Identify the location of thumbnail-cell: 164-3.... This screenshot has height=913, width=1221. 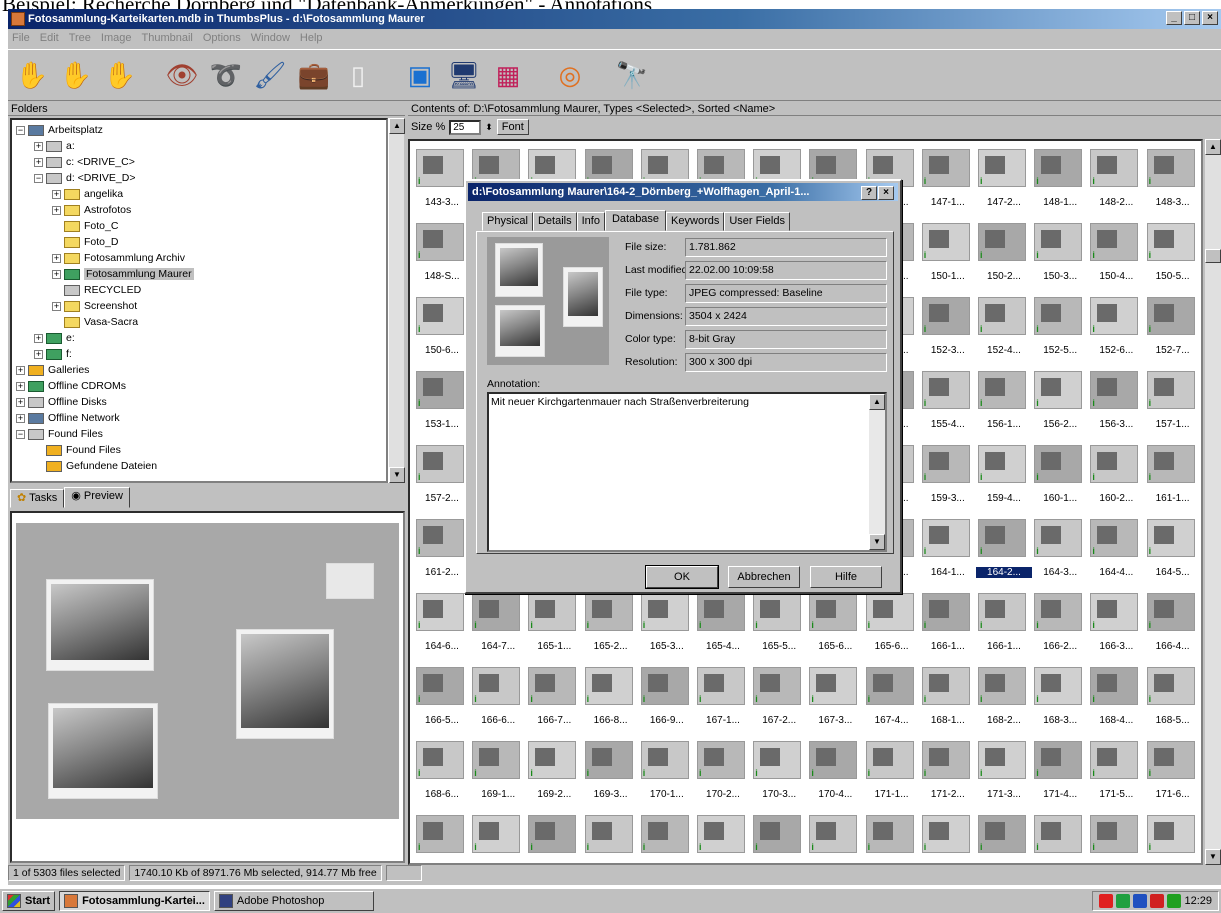
(1061, 554).